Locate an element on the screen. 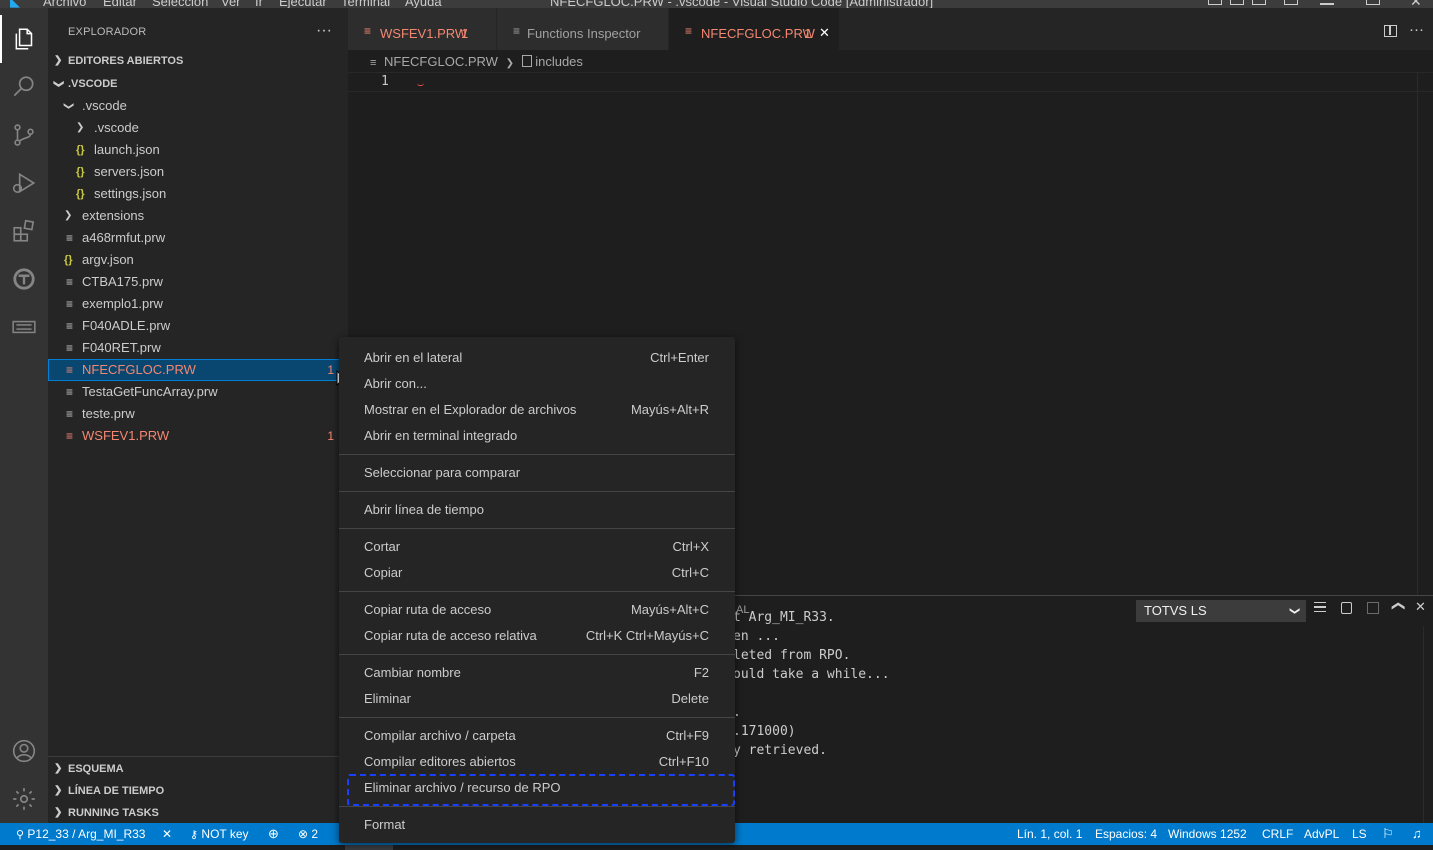  context-menu-item: Seleccionar para comparar is located at coordinates (537, 473).